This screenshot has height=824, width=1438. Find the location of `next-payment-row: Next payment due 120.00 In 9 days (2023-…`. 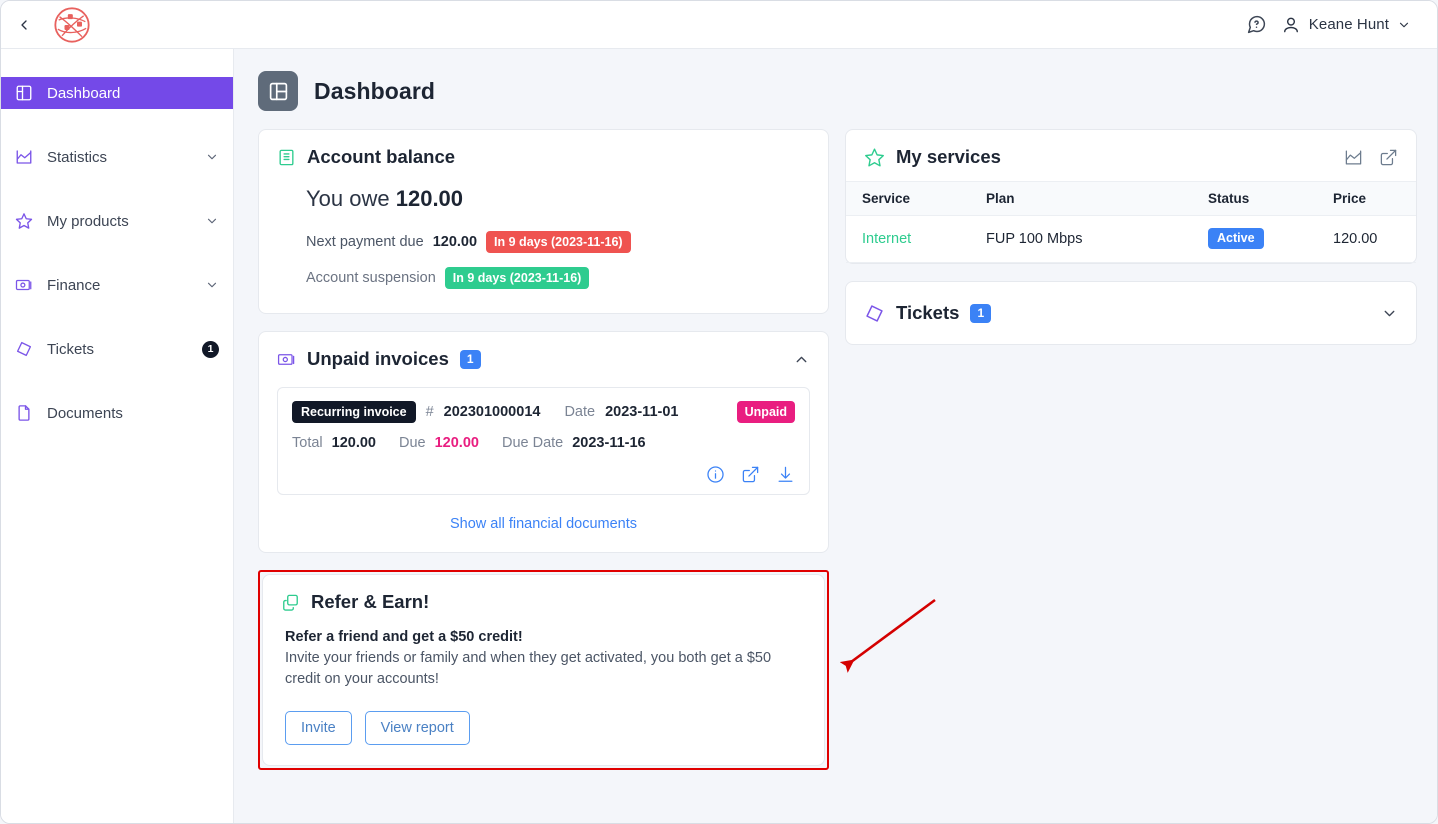

next-payment-row: Next payment due 120.00 In 9 days (2023-… is located at coordinates (543, 232).